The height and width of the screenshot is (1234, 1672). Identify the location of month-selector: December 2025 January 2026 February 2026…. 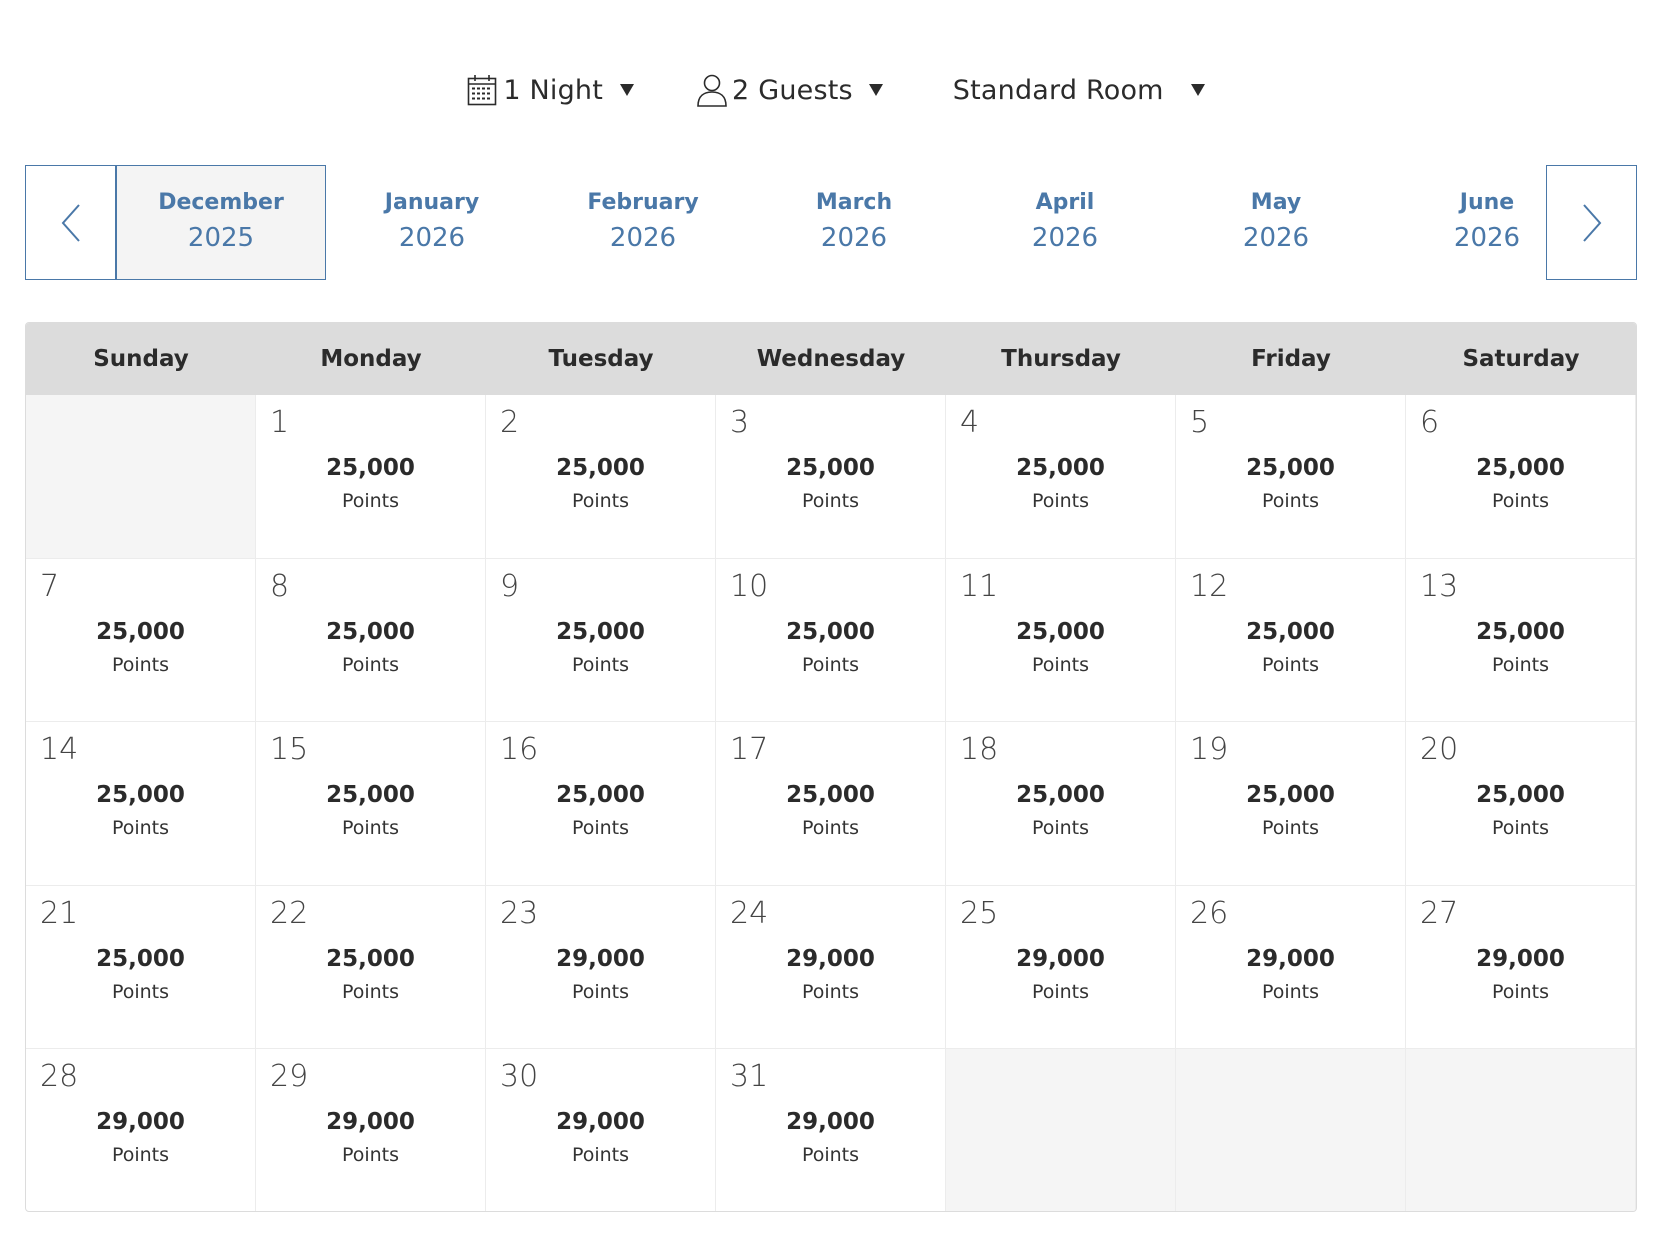
(831, 222).